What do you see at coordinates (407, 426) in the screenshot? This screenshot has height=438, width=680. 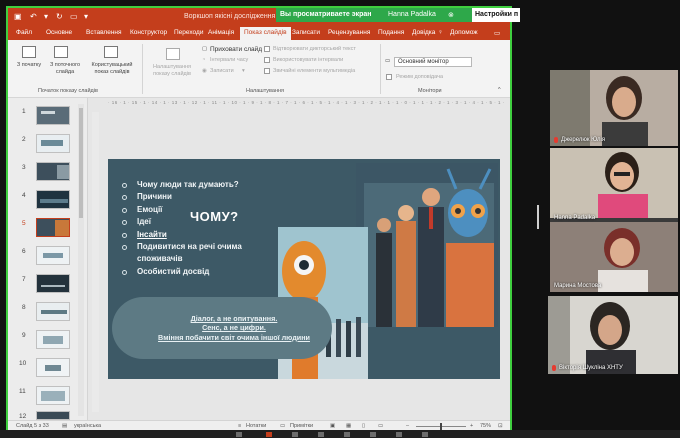 I see `zoom-out-icon: –` at bounding box center [407, 426].